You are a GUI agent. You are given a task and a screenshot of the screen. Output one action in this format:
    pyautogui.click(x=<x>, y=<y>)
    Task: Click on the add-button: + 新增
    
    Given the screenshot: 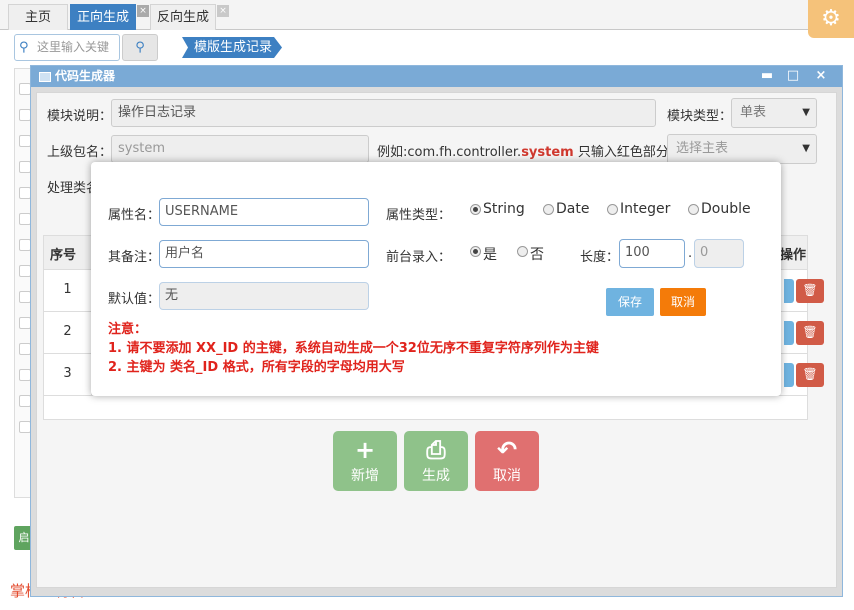 What is the action you would take?
    pyautogui.click(x=365, y=461)
    